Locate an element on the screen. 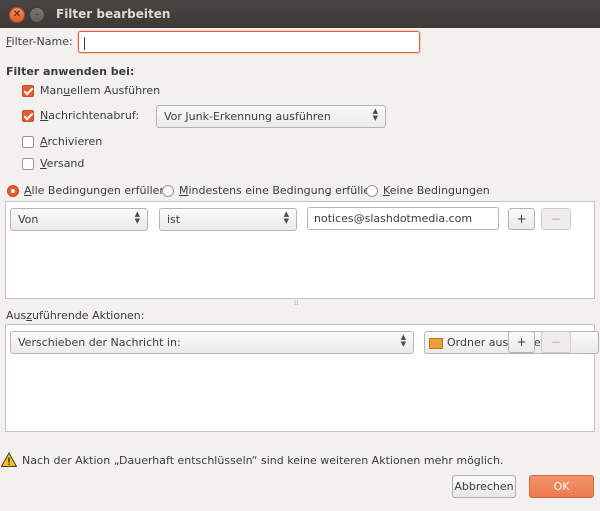  minimize-icon: – is located at coordinates (37, 14).